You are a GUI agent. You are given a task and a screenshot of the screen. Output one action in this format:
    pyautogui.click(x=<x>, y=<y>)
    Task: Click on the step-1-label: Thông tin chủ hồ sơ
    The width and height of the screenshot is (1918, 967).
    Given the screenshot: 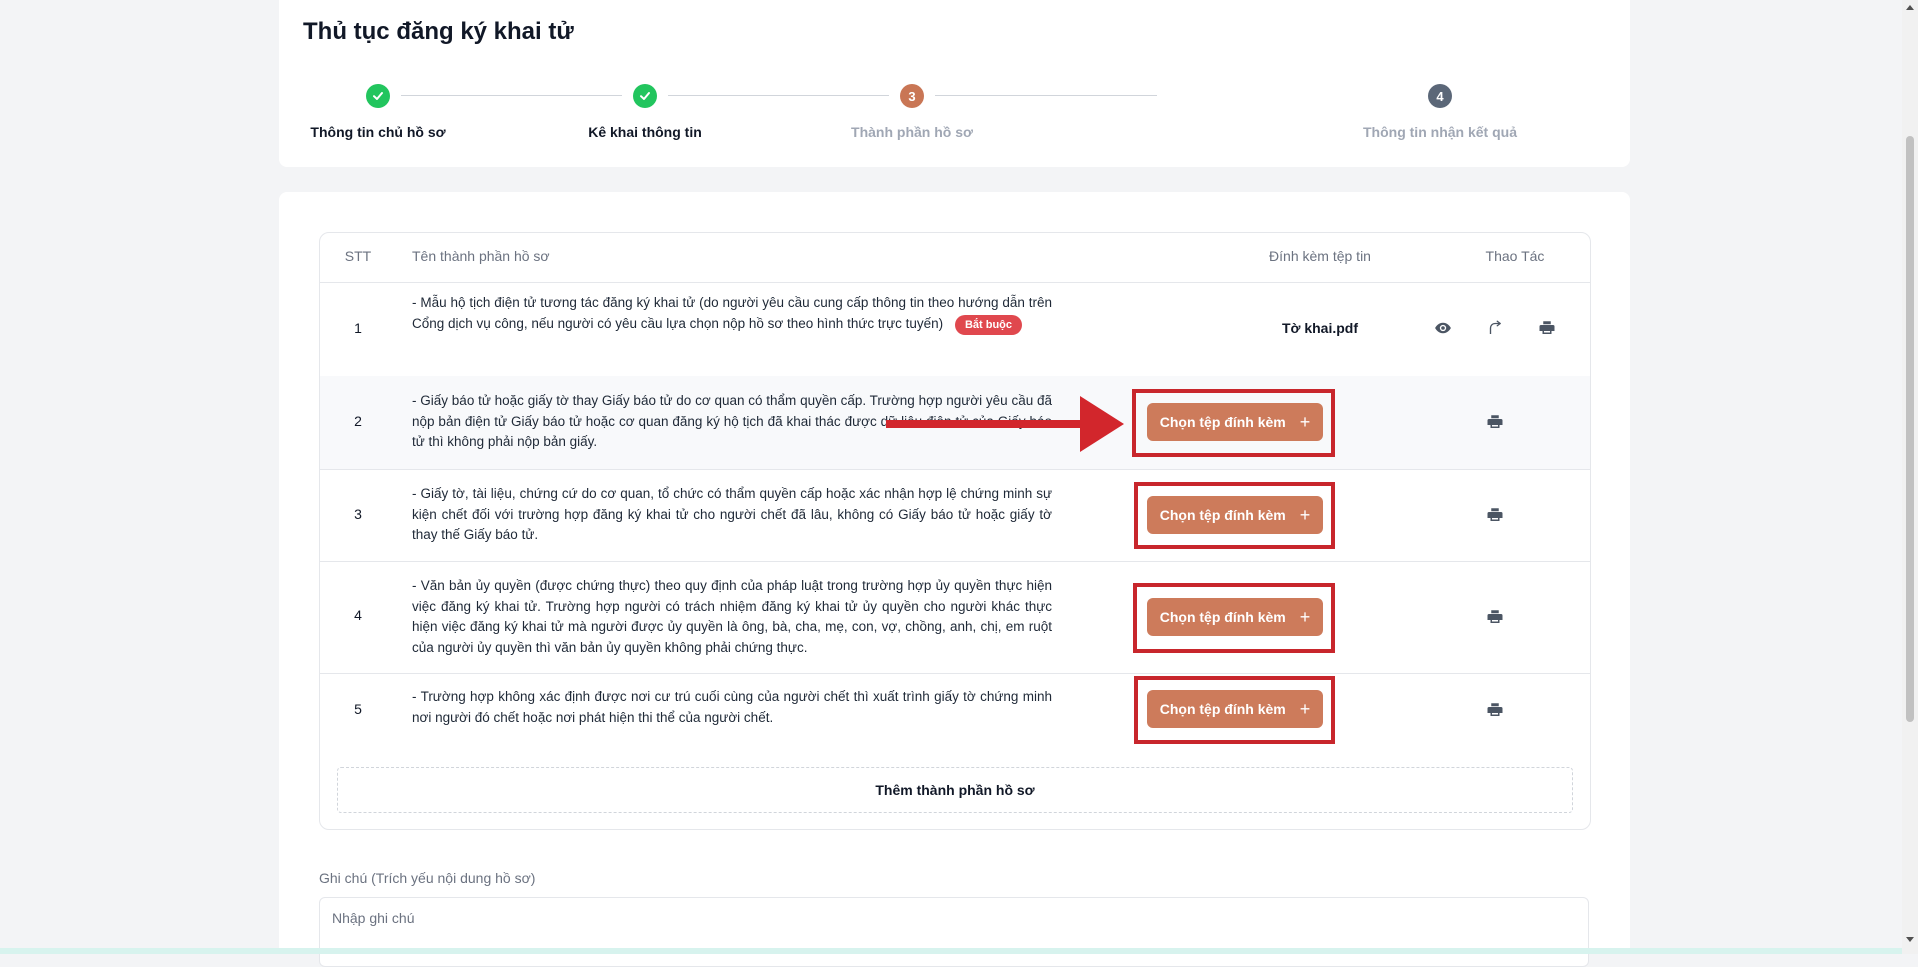 What is the action you would take?
    pyautogui.click(x=378, y=132)
    